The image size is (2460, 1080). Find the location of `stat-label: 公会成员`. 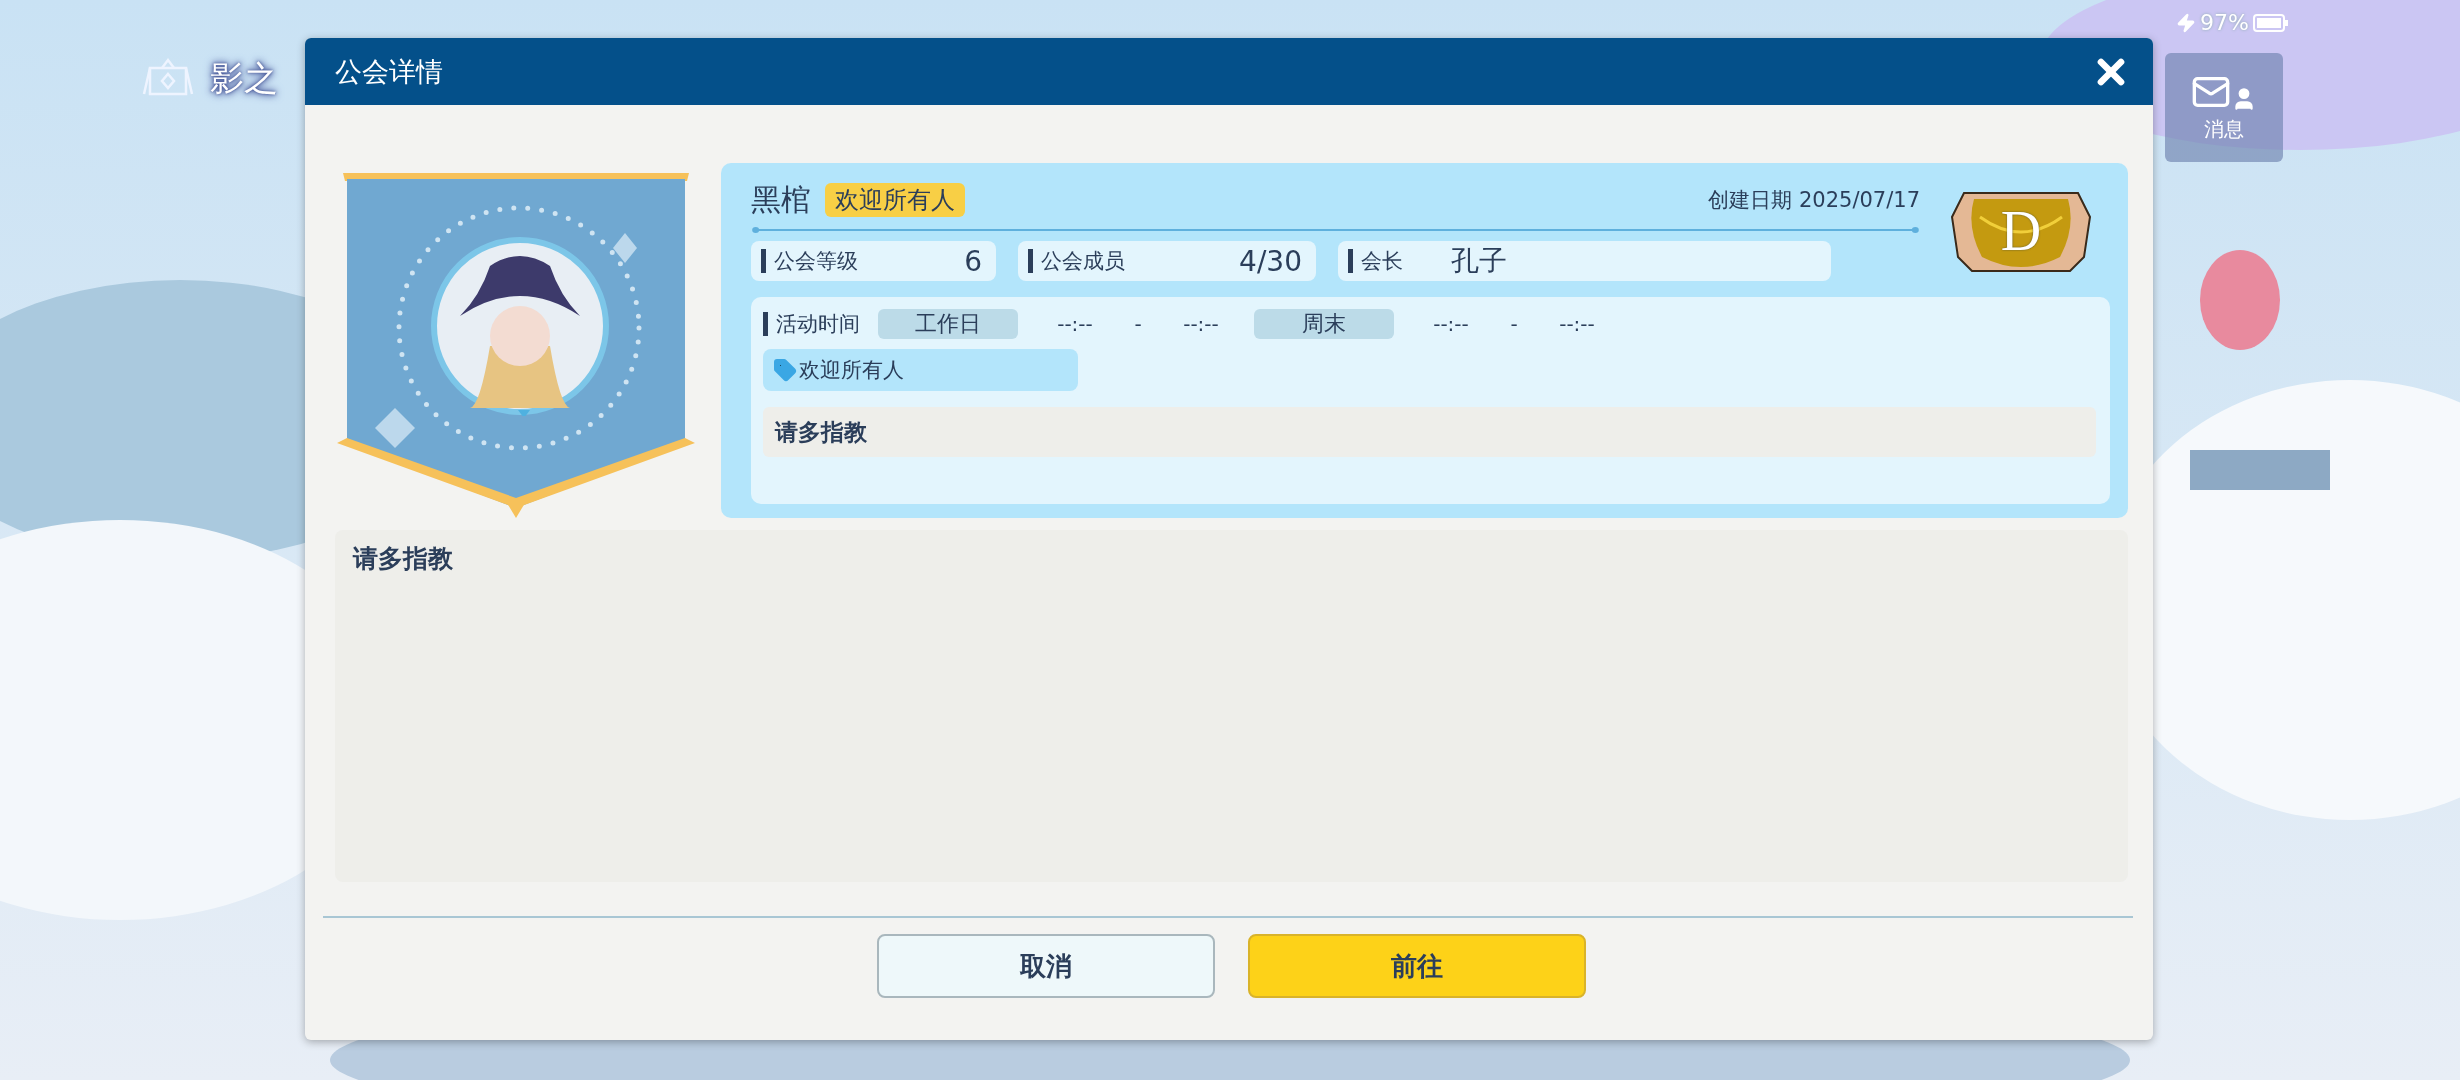

stat-label: 公会成员 is located at coordinates (1083, 261).